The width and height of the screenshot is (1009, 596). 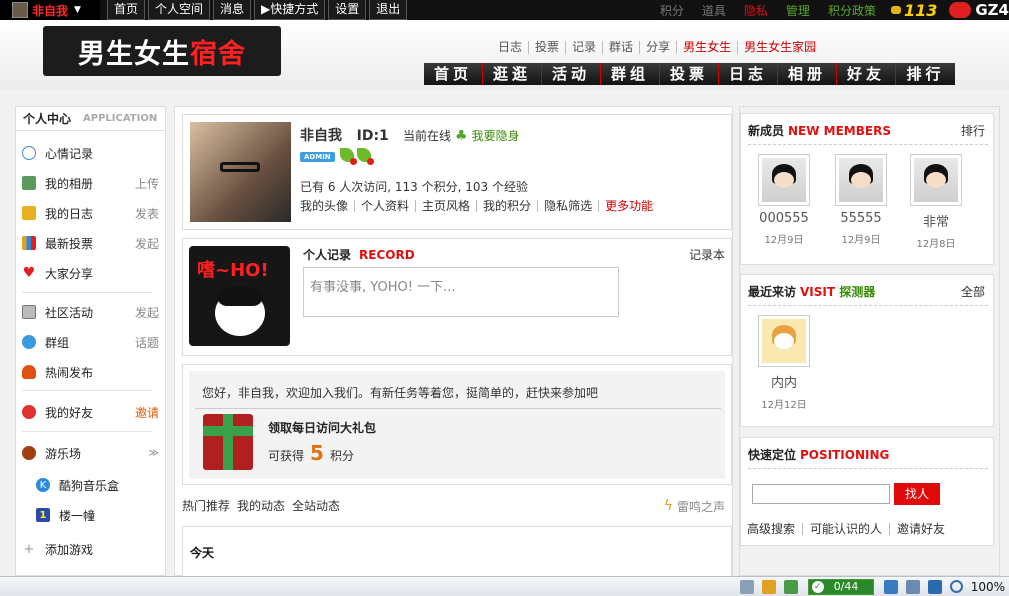 What do you see at coordinates (261, 506) in the screenshot?
I see `tab-my-feed: 我的动态` at bounding box center [261, 506].